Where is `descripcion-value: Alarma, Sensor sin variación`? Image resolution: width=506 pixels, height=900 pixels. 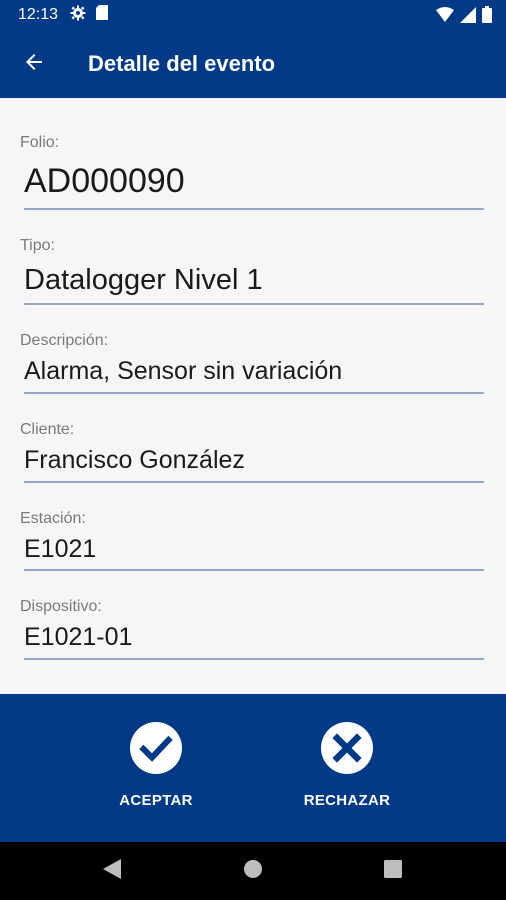 descripcion-value: Alarma, Sensor sin variación is located at coordinates (183, 371).